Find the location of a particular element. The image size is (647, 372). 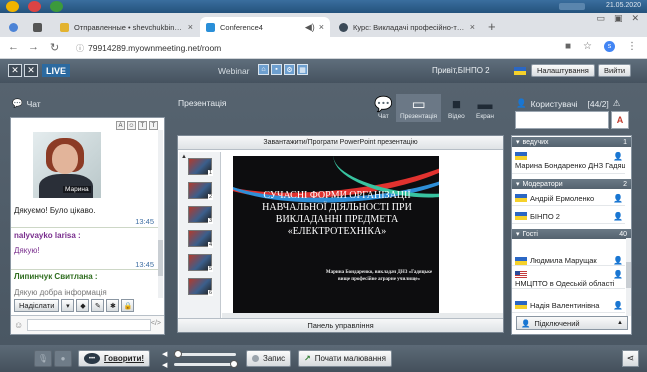

group-moderators: ▾ Модератори 2 is located at coordinates (571, 184).